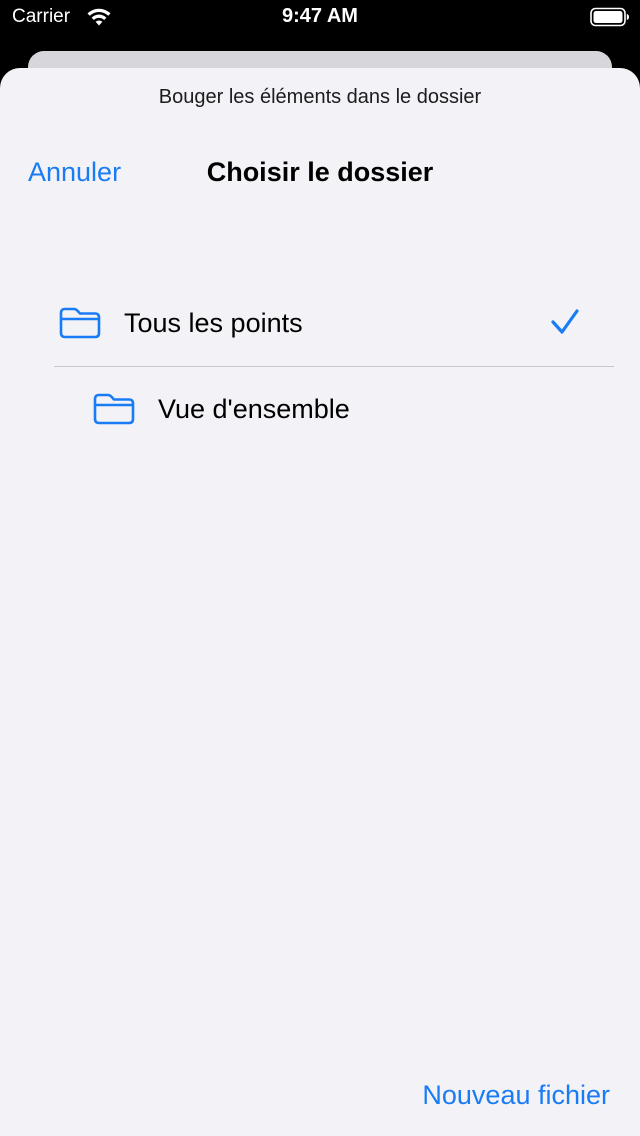 This screenshot has width=640, height=1136. What do you see at coordinates (320, 172) in the screenshot?
I see `page-title: Choisir le dossier` at bounding box center [320, 172].